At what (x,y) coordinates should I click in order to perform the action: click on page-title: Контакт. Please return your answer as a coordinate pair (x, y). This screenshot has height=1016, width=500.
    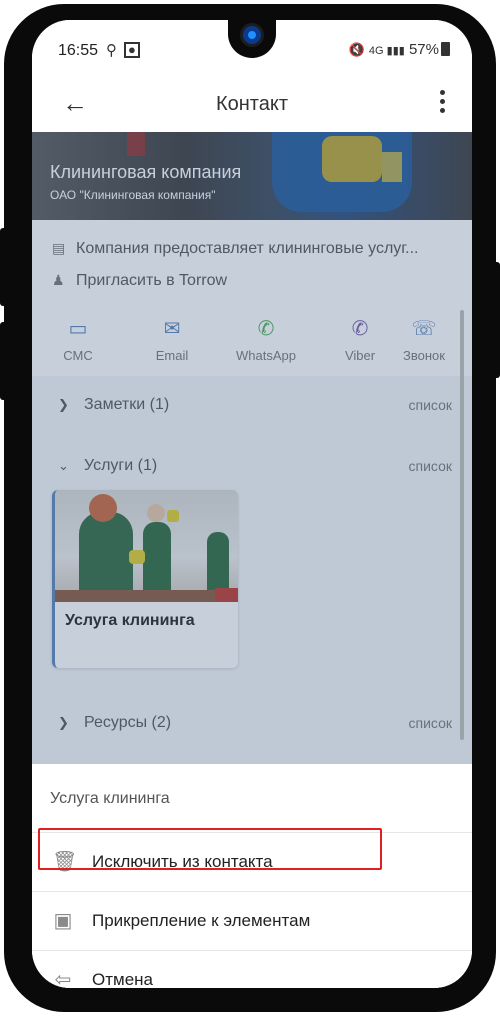
    Looking at the image, I should click on (251, 104).